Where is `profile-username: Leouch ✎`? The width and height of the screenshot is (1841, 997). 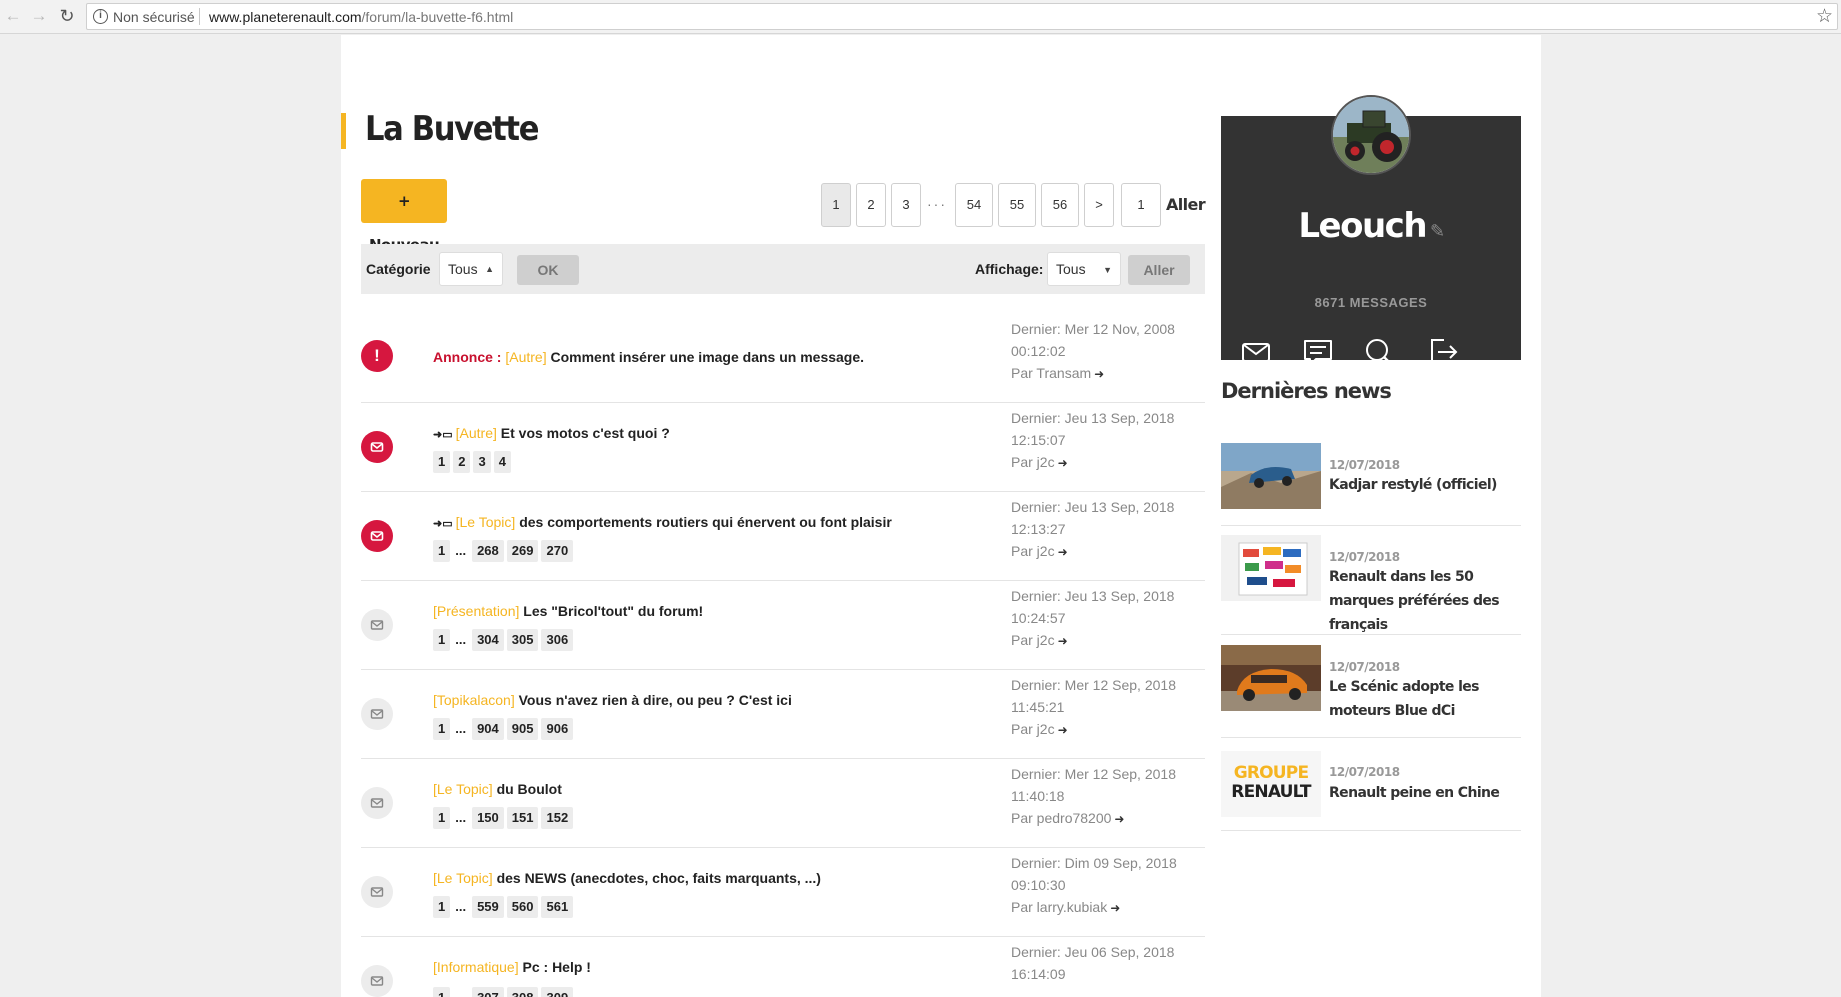
profile-username: Leouch ✎ is located at coordinates (1371, 226).